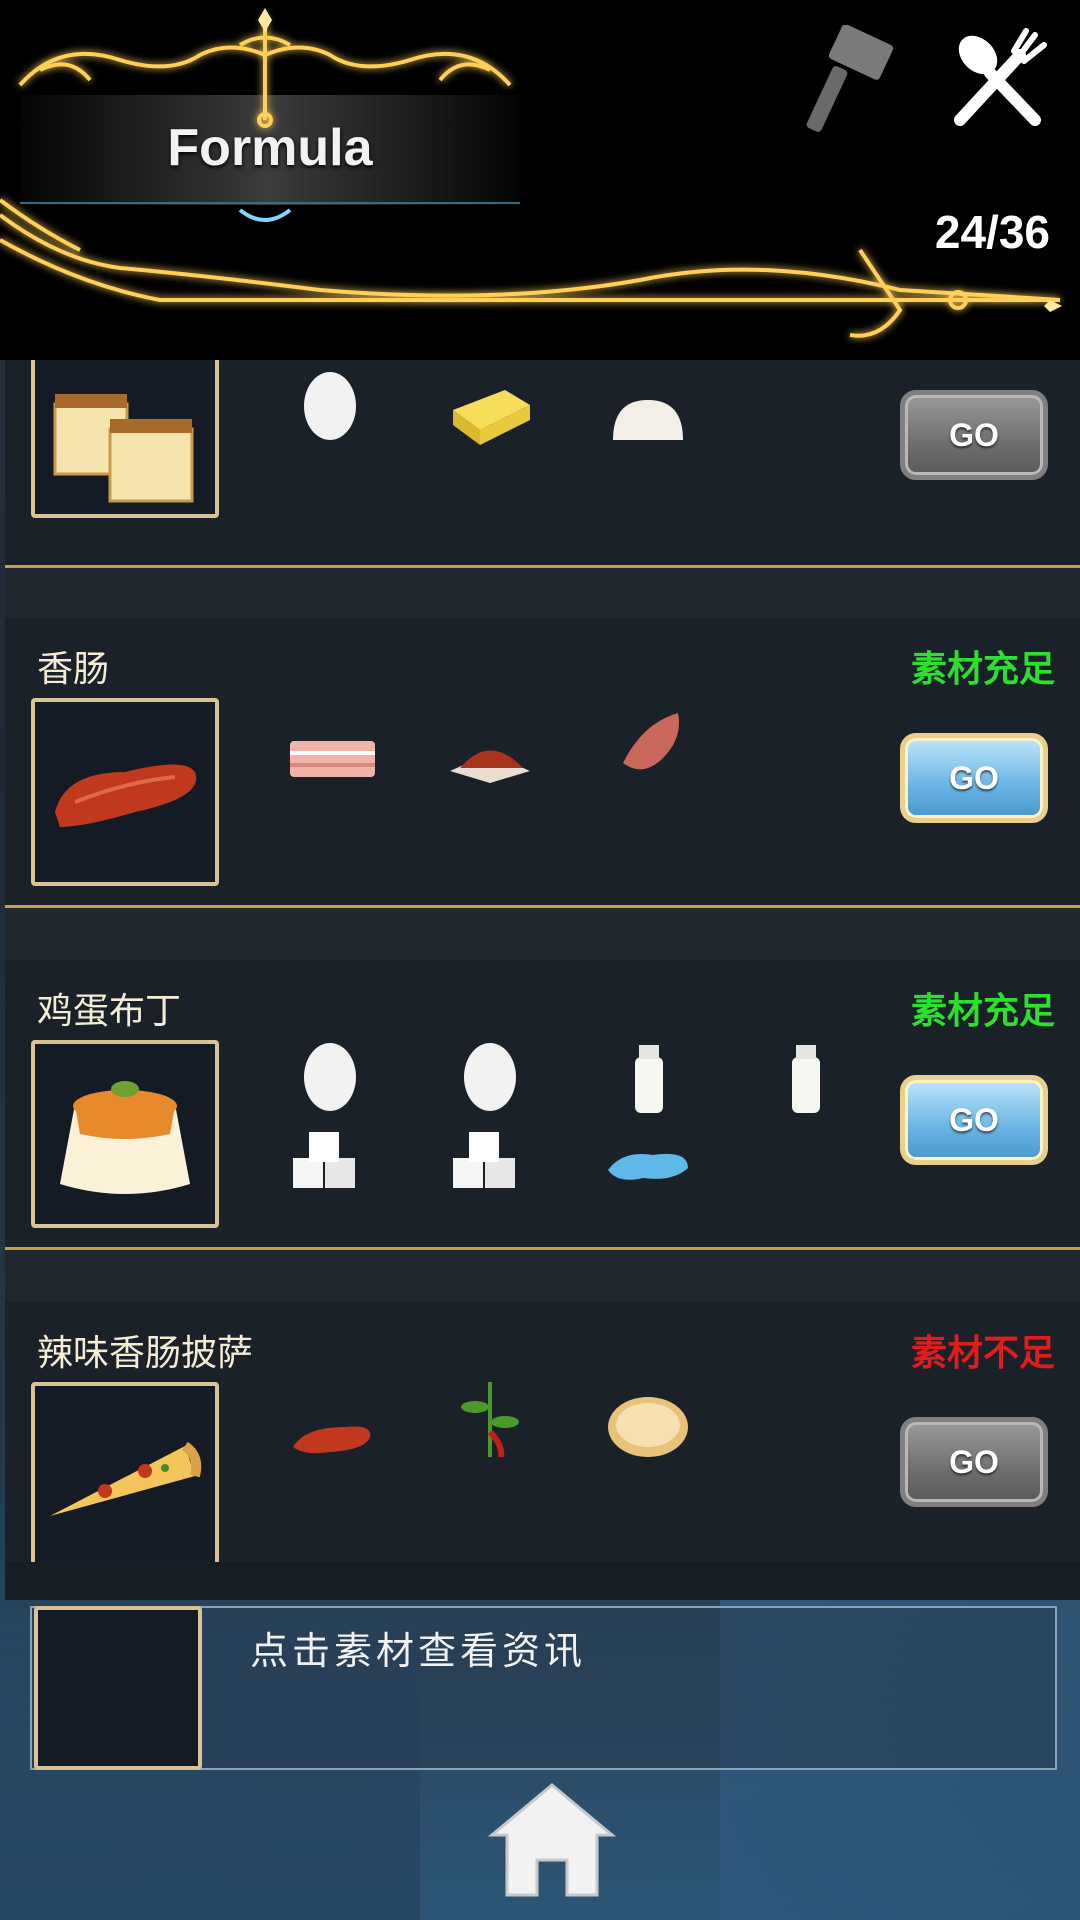 Image resolution: width=1080 pixels, height=1920 pixels. Describe the element at coordinates (418, 1651) in the screenshot. I see `info-hint: 点击素材查看资讯` at that location.